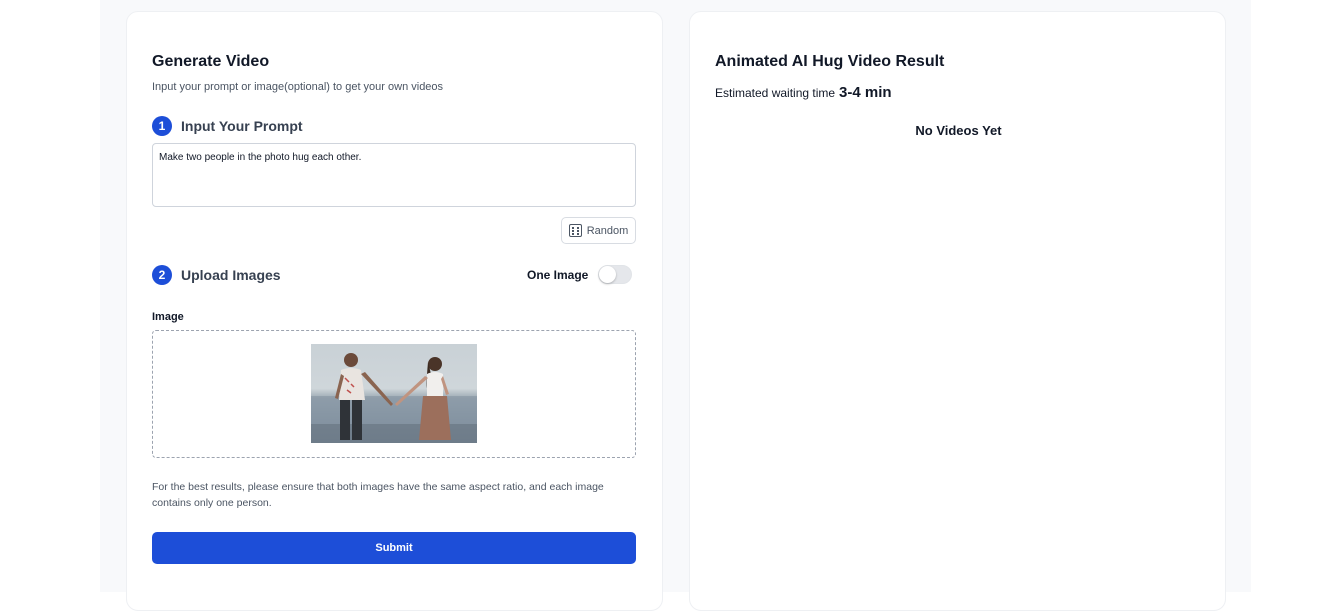 The image size is (1323, 611). I want to click on toggle-knob, so click(608, 274).